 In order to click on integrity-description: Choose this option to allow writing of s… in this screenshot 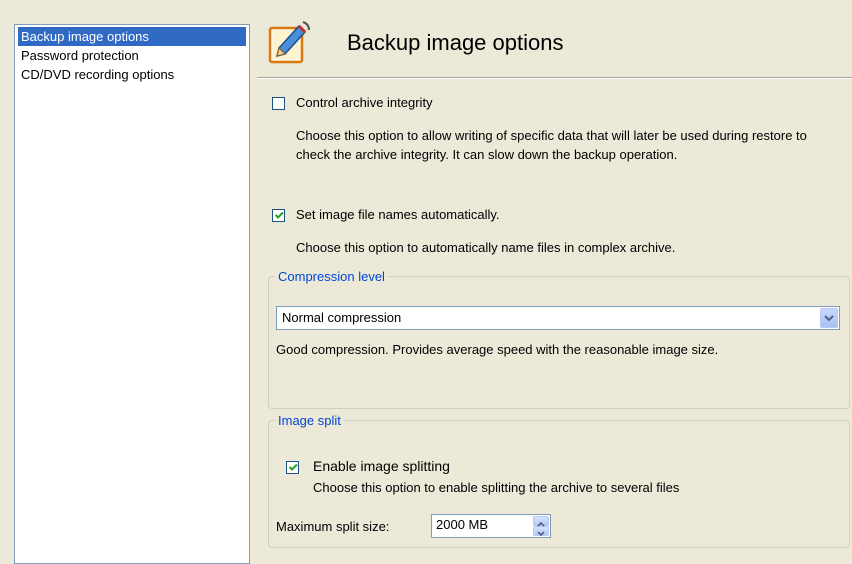, I will do `click(551, 145)`.